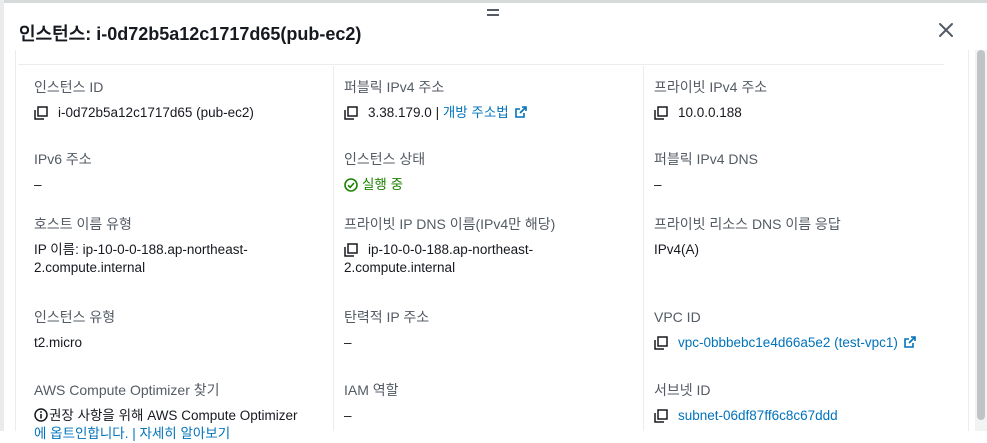 This screenshot has height=443, width=987. I want to click on field-instance-id: 인스턴스 ID i-0d72b5a12c1717d65 (pub-ec2), so click(179, 100).